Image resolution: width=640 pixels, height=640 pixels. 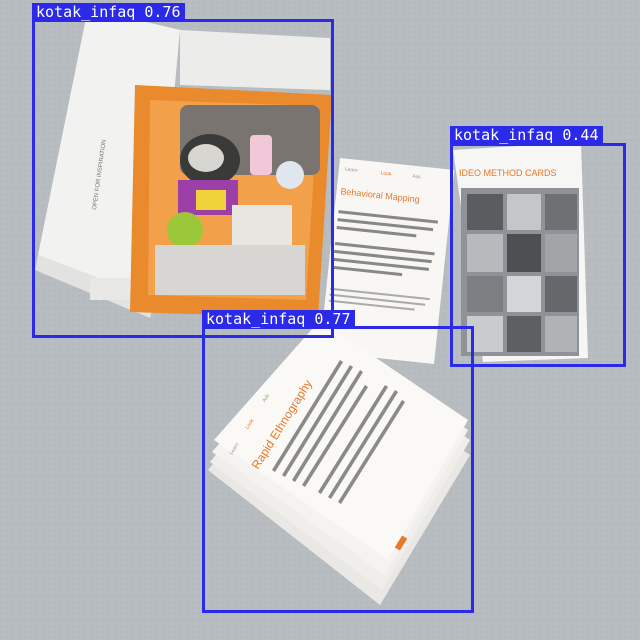 I want to click on detection-label-3: kotak_infaq 0.77, so click(x=278, y=319).